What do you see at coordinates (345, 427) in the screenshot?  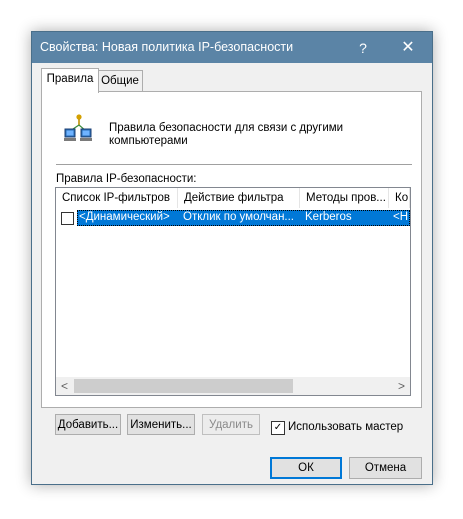 I see `use-wizard-label: Использовать мастер` at bounding box center [345, 427].